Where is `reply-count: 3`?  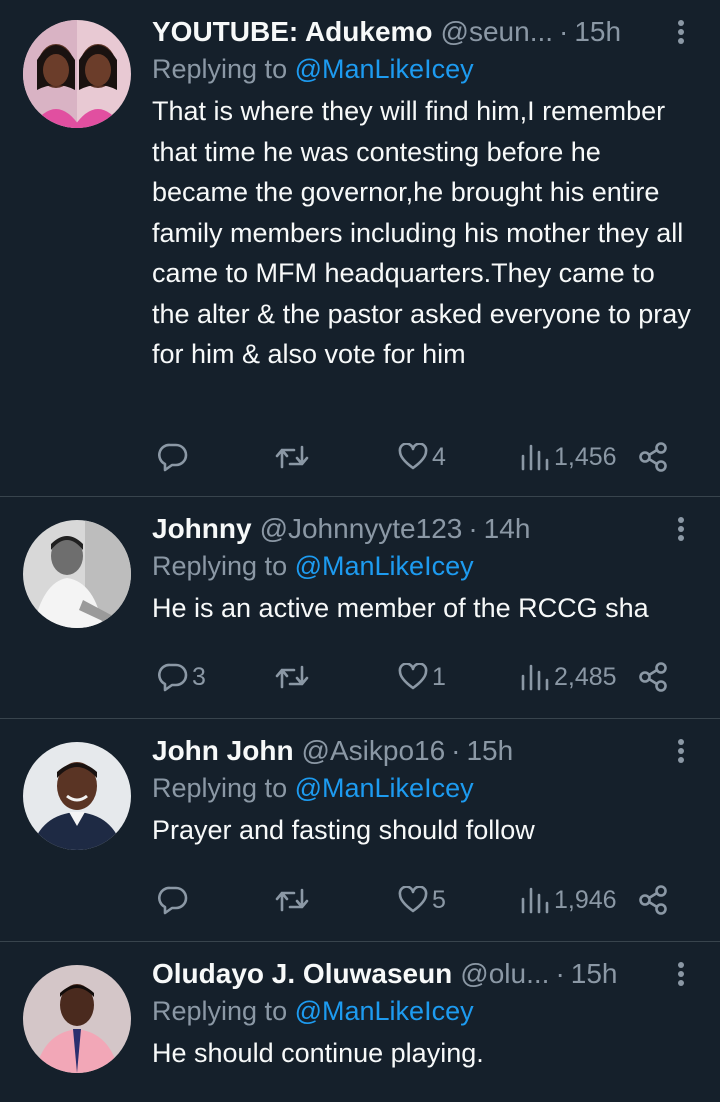
reply-count: 3 is located at coordinates (199, 676).